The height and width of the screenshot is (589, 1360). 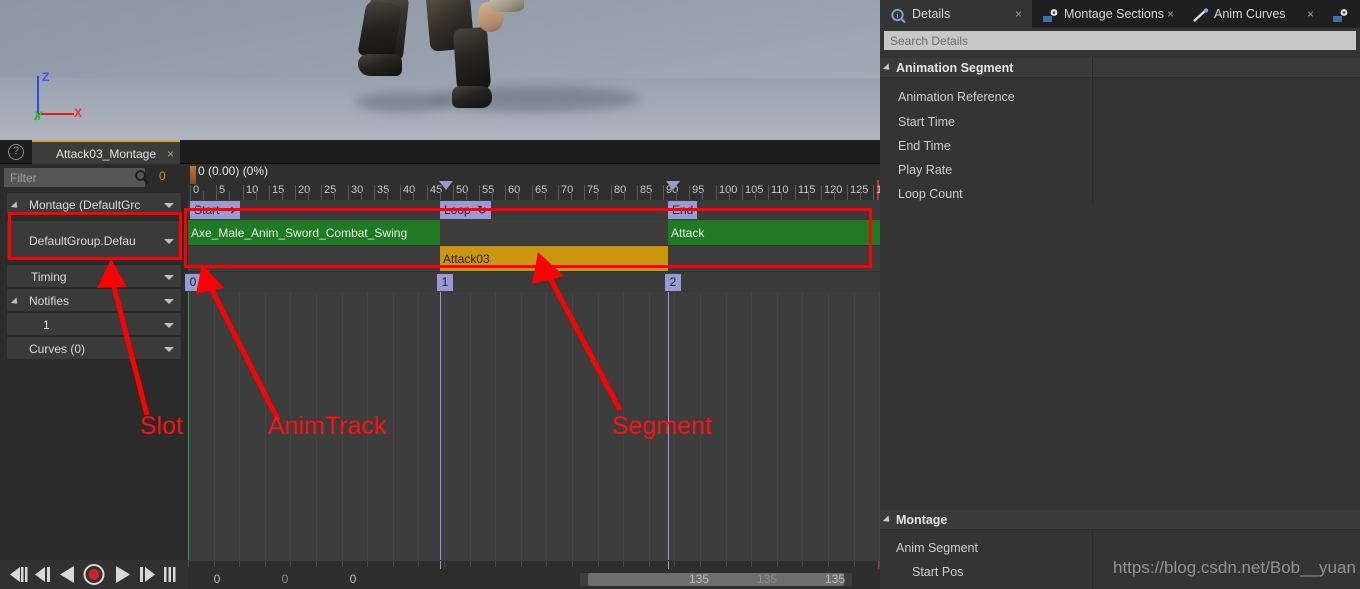 I want to click on play-icon, so click(x=122, y=574).